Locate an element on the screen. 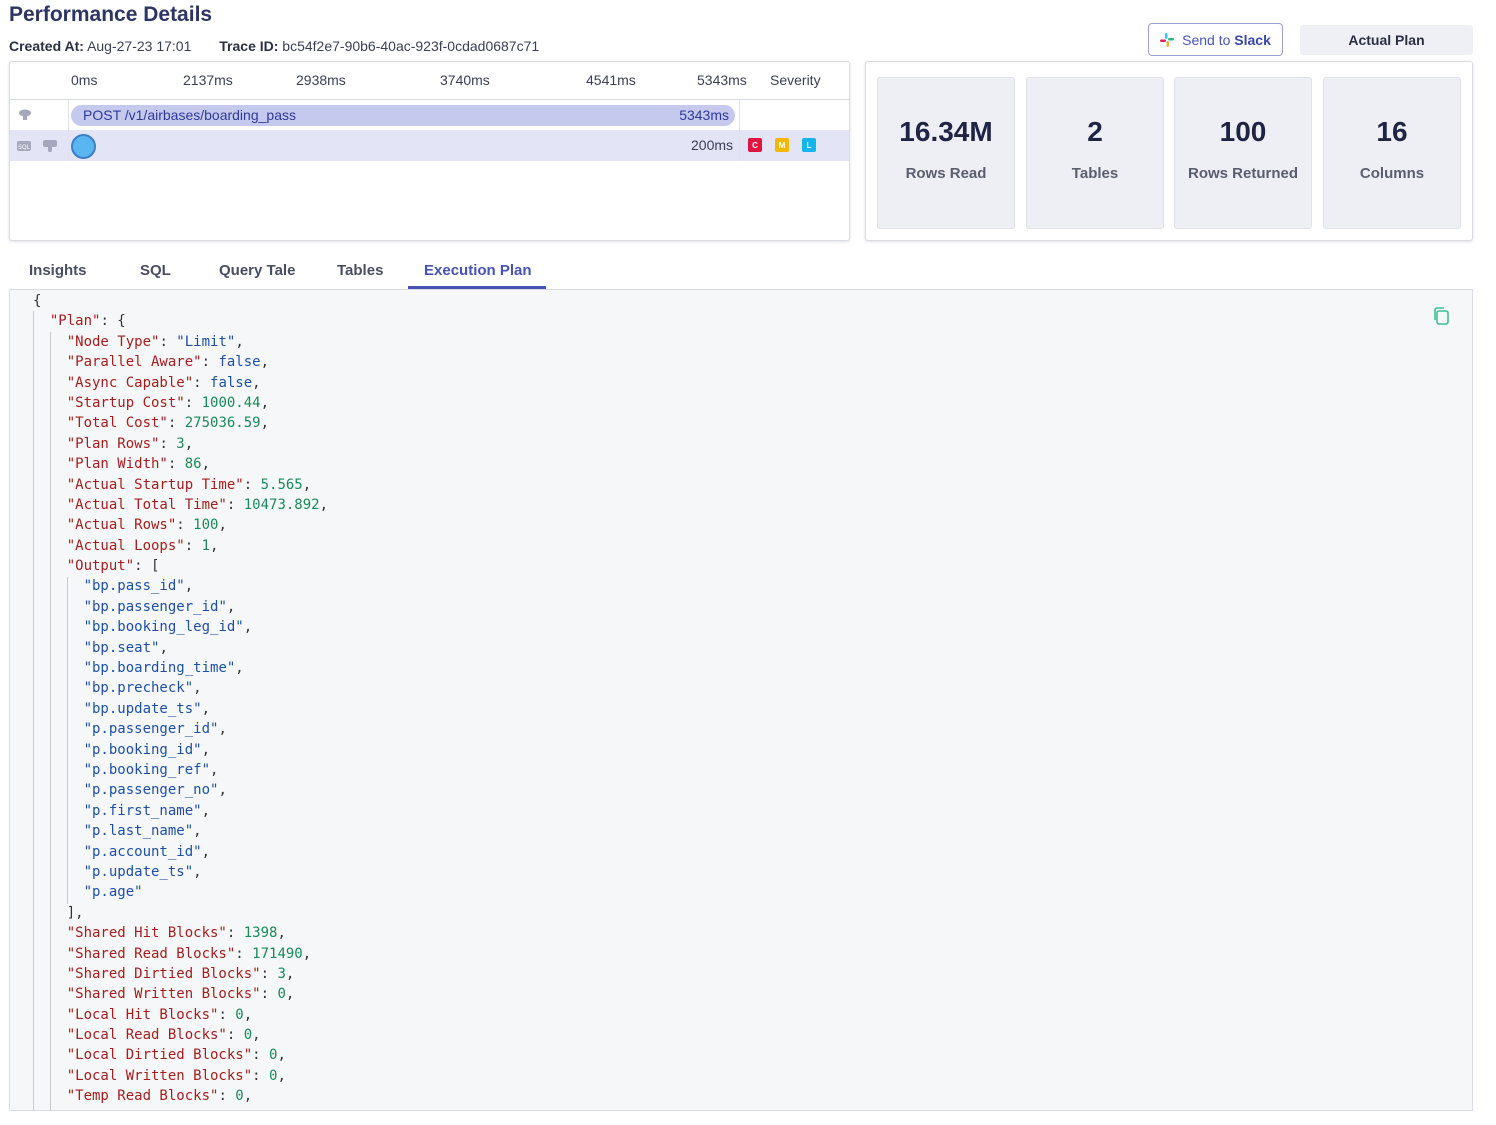 This screenshot has height=1125, width=1496. stat-card-tables: 2 Tables is located at coordinates (1095, 153).